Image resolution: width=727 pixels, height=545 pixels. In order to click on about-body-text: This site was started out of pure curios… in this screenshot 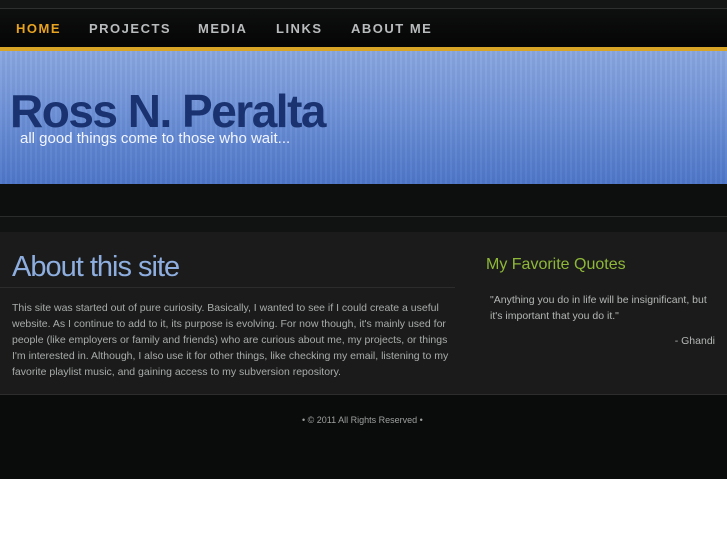, I will do `click(230, 340)`.